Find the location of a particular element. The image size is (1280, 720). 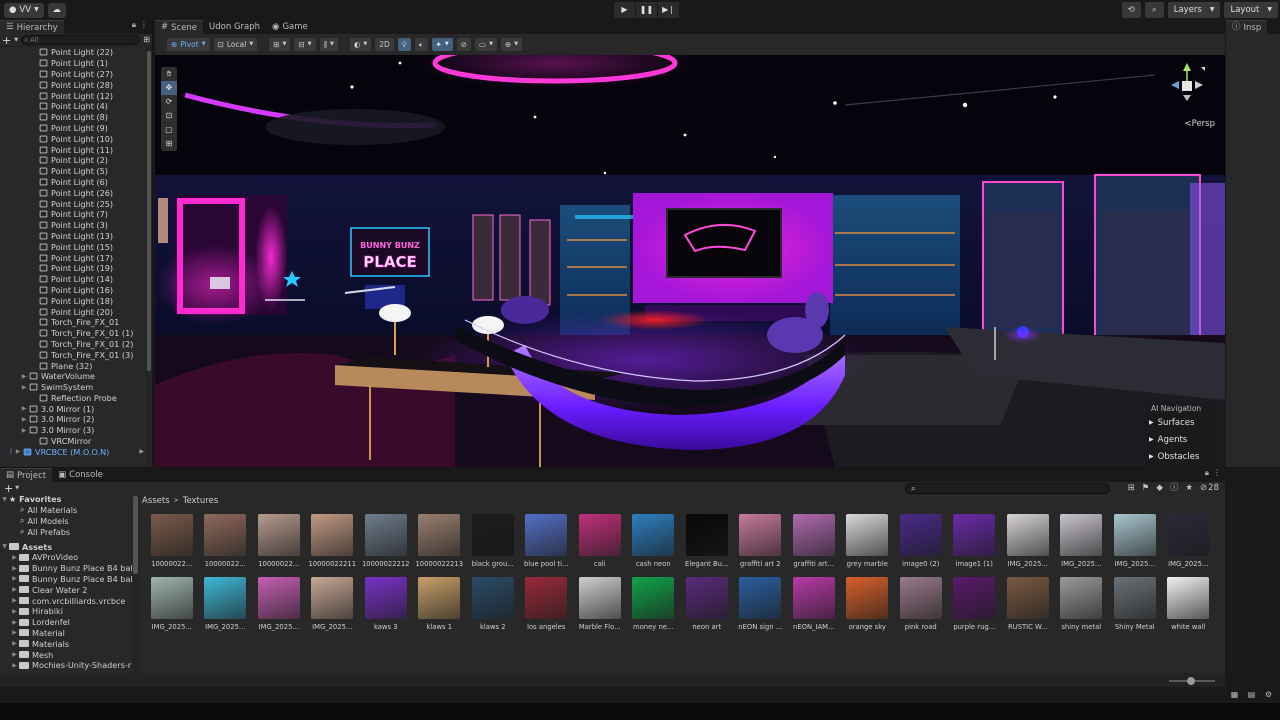

lock-icon: 🔒︎ is located at coordinates (134, 25).